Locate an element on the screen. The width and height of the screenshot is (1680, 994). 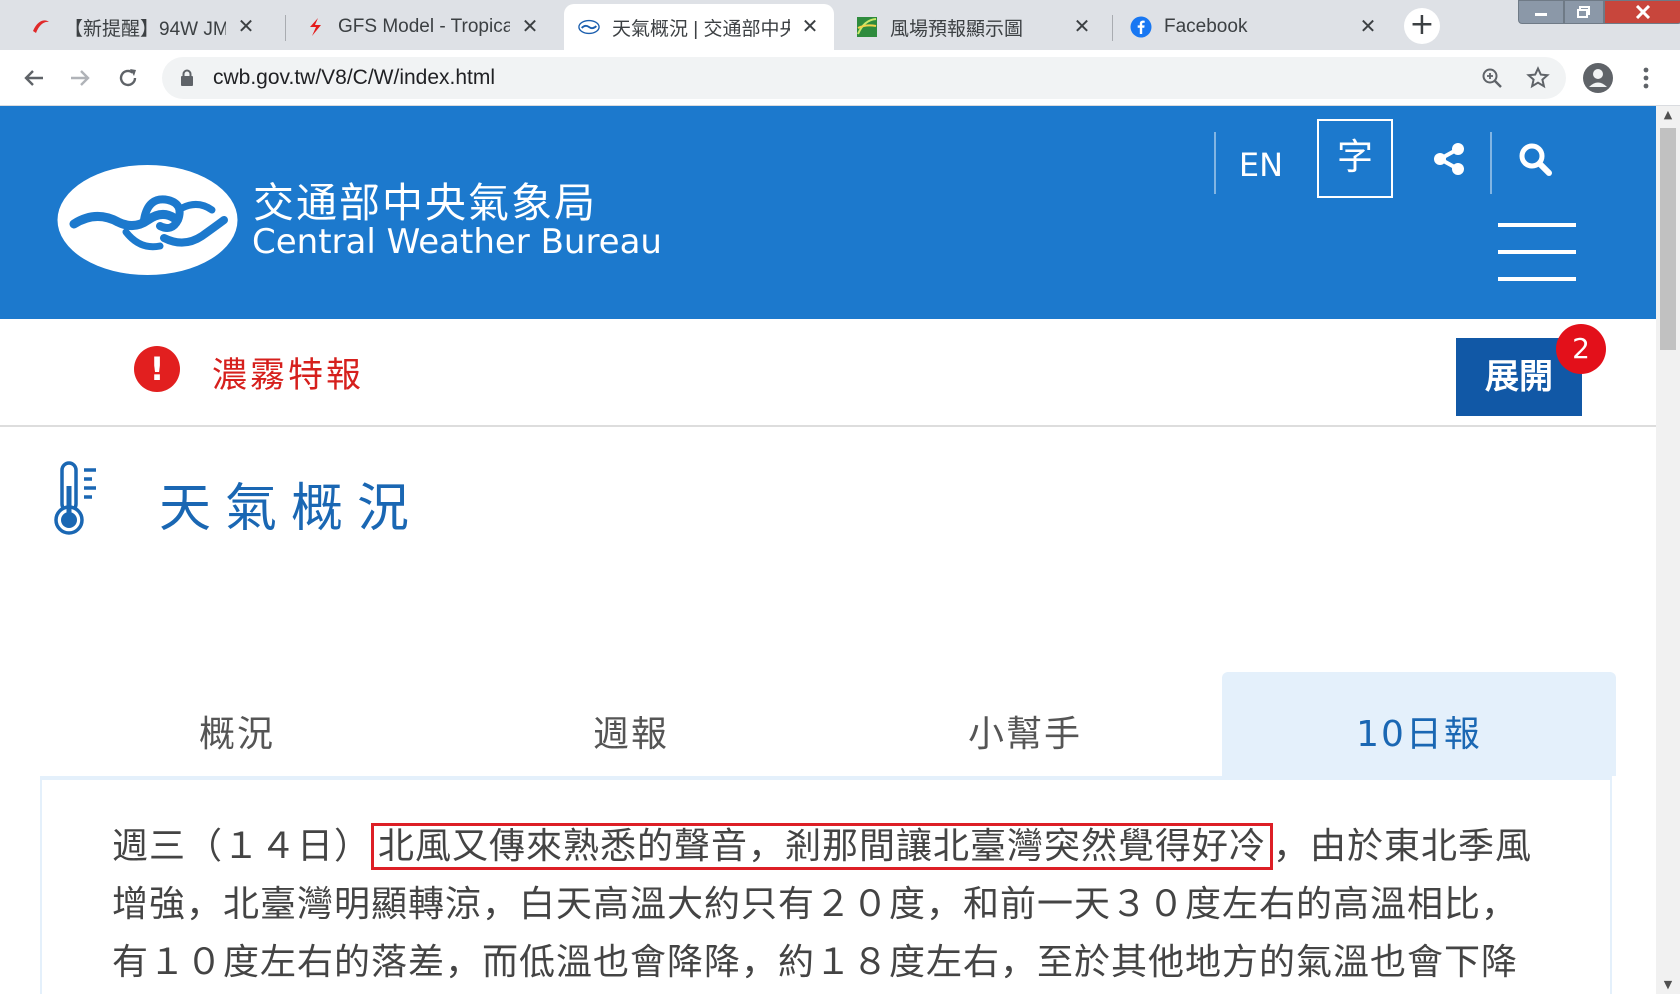
tab-overview: 概況 is located at coordinates (237, 724).